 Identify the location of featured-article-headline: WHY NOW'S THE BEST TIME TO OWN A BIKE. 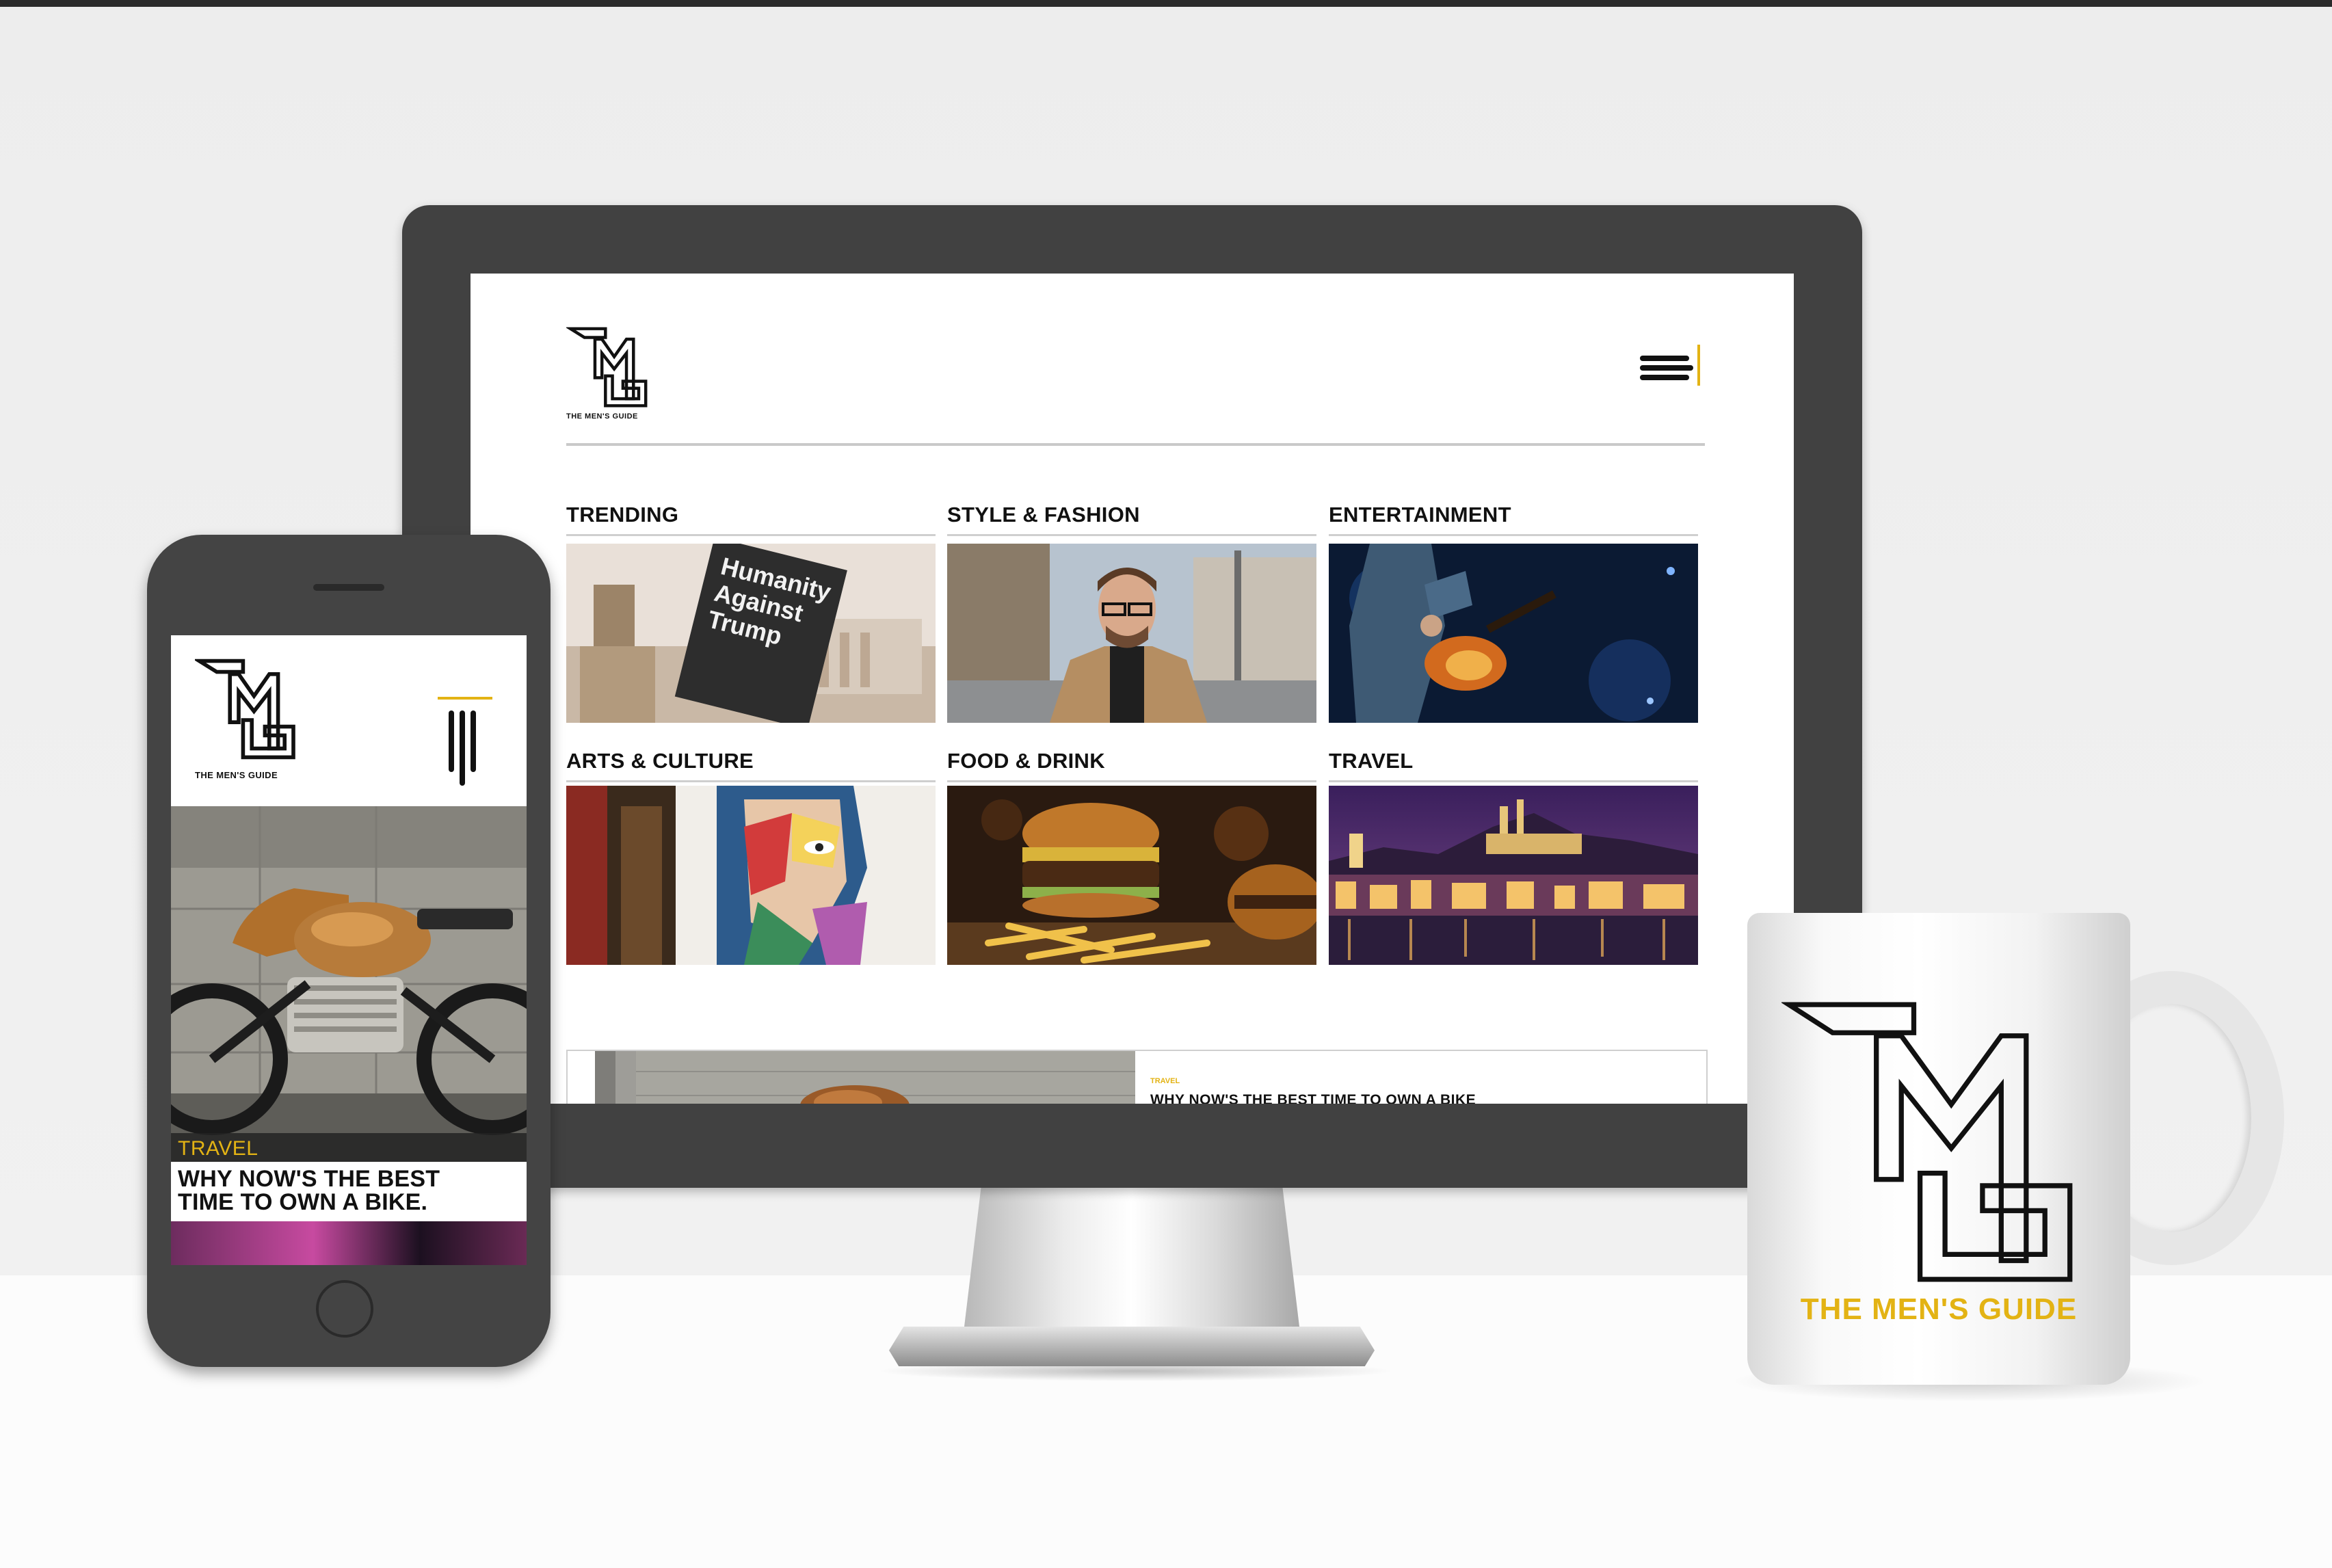
(1313, 1098).